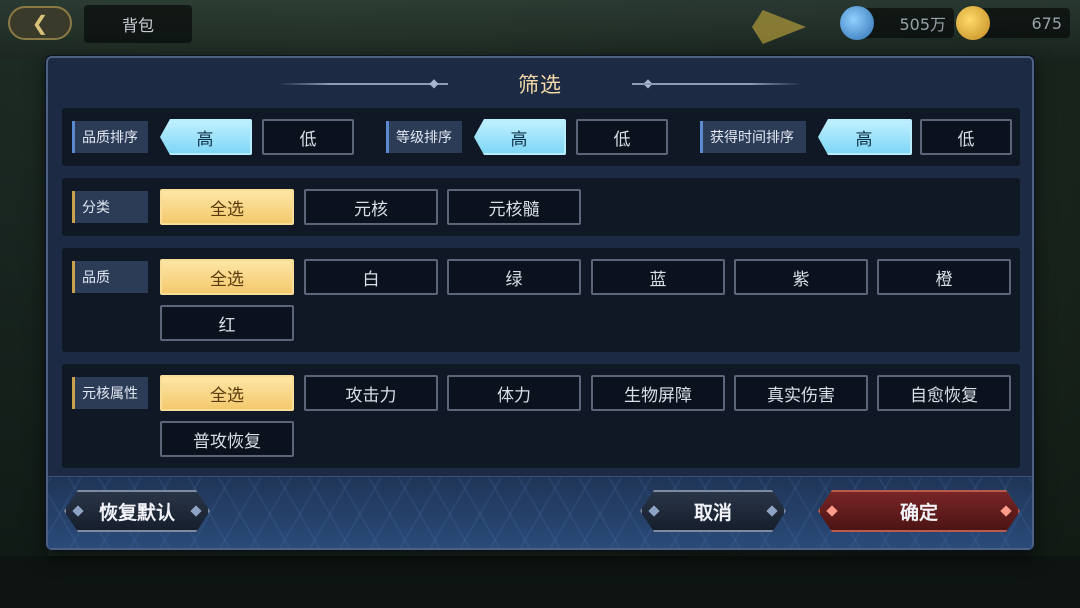 The image size is (1080, 608). Describe the element at coordinates (540, 582) in the screenshot. I see `bottom-strip` at that location.